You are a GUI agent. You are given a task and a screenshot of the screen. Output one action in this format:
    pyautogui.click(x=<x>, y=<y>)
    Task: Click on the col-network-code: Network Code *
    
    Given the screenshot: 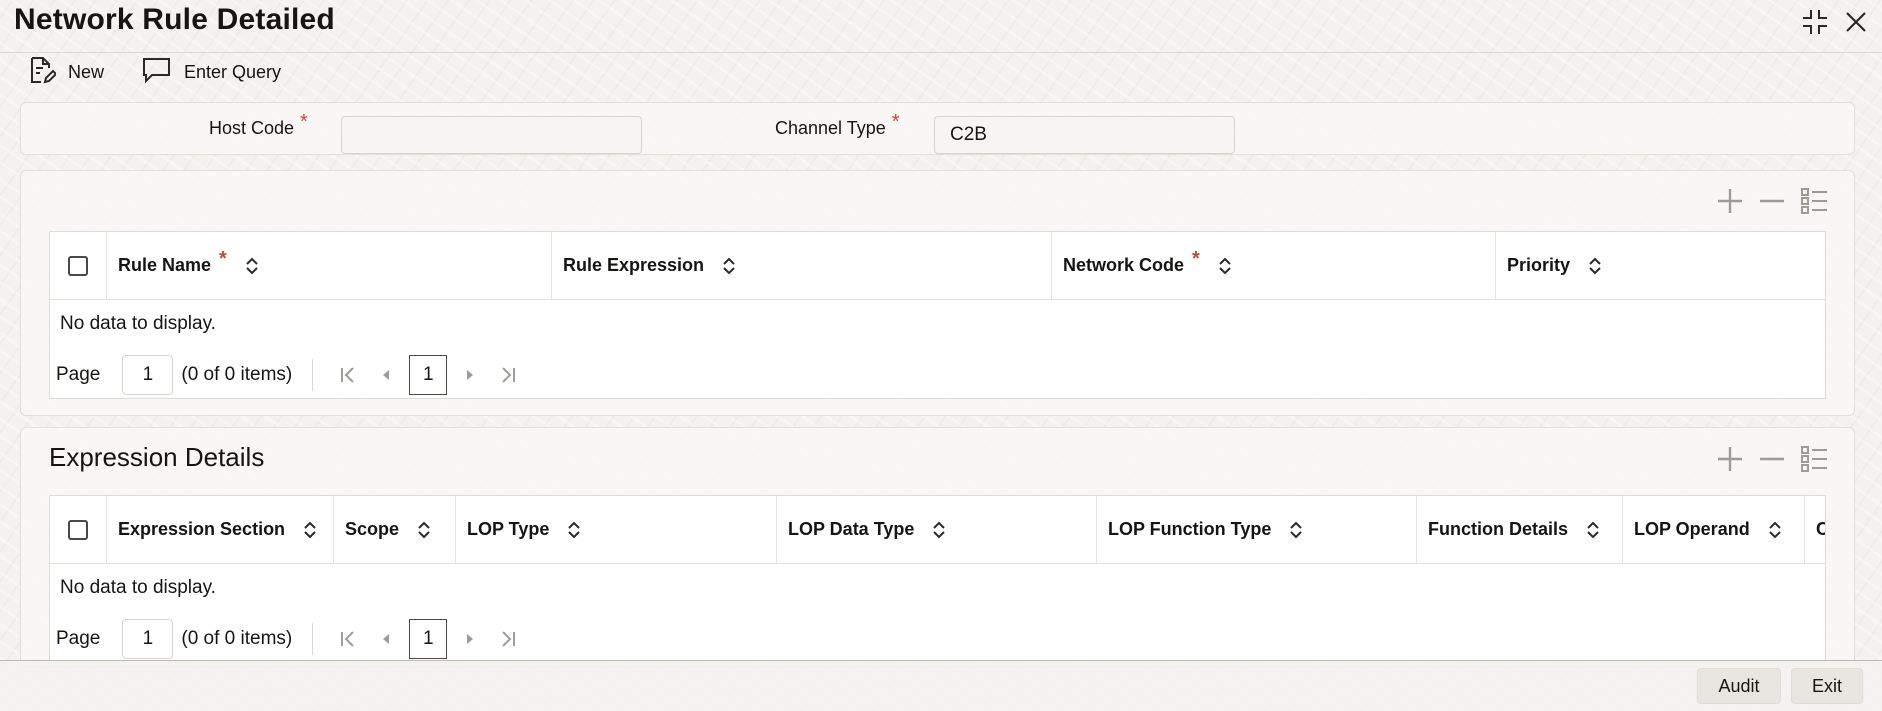 What is the action you would take?
    pyautogui.click(x=1274, y=265)
    